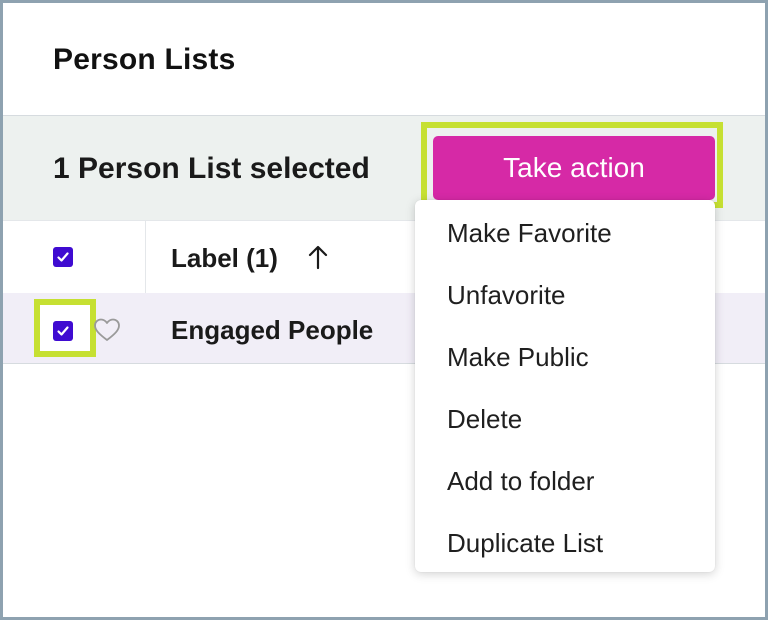 The width and height of the screenshot is (768, 620). I want to click on menu-item-make-public: Make Public, so click(518, 357).